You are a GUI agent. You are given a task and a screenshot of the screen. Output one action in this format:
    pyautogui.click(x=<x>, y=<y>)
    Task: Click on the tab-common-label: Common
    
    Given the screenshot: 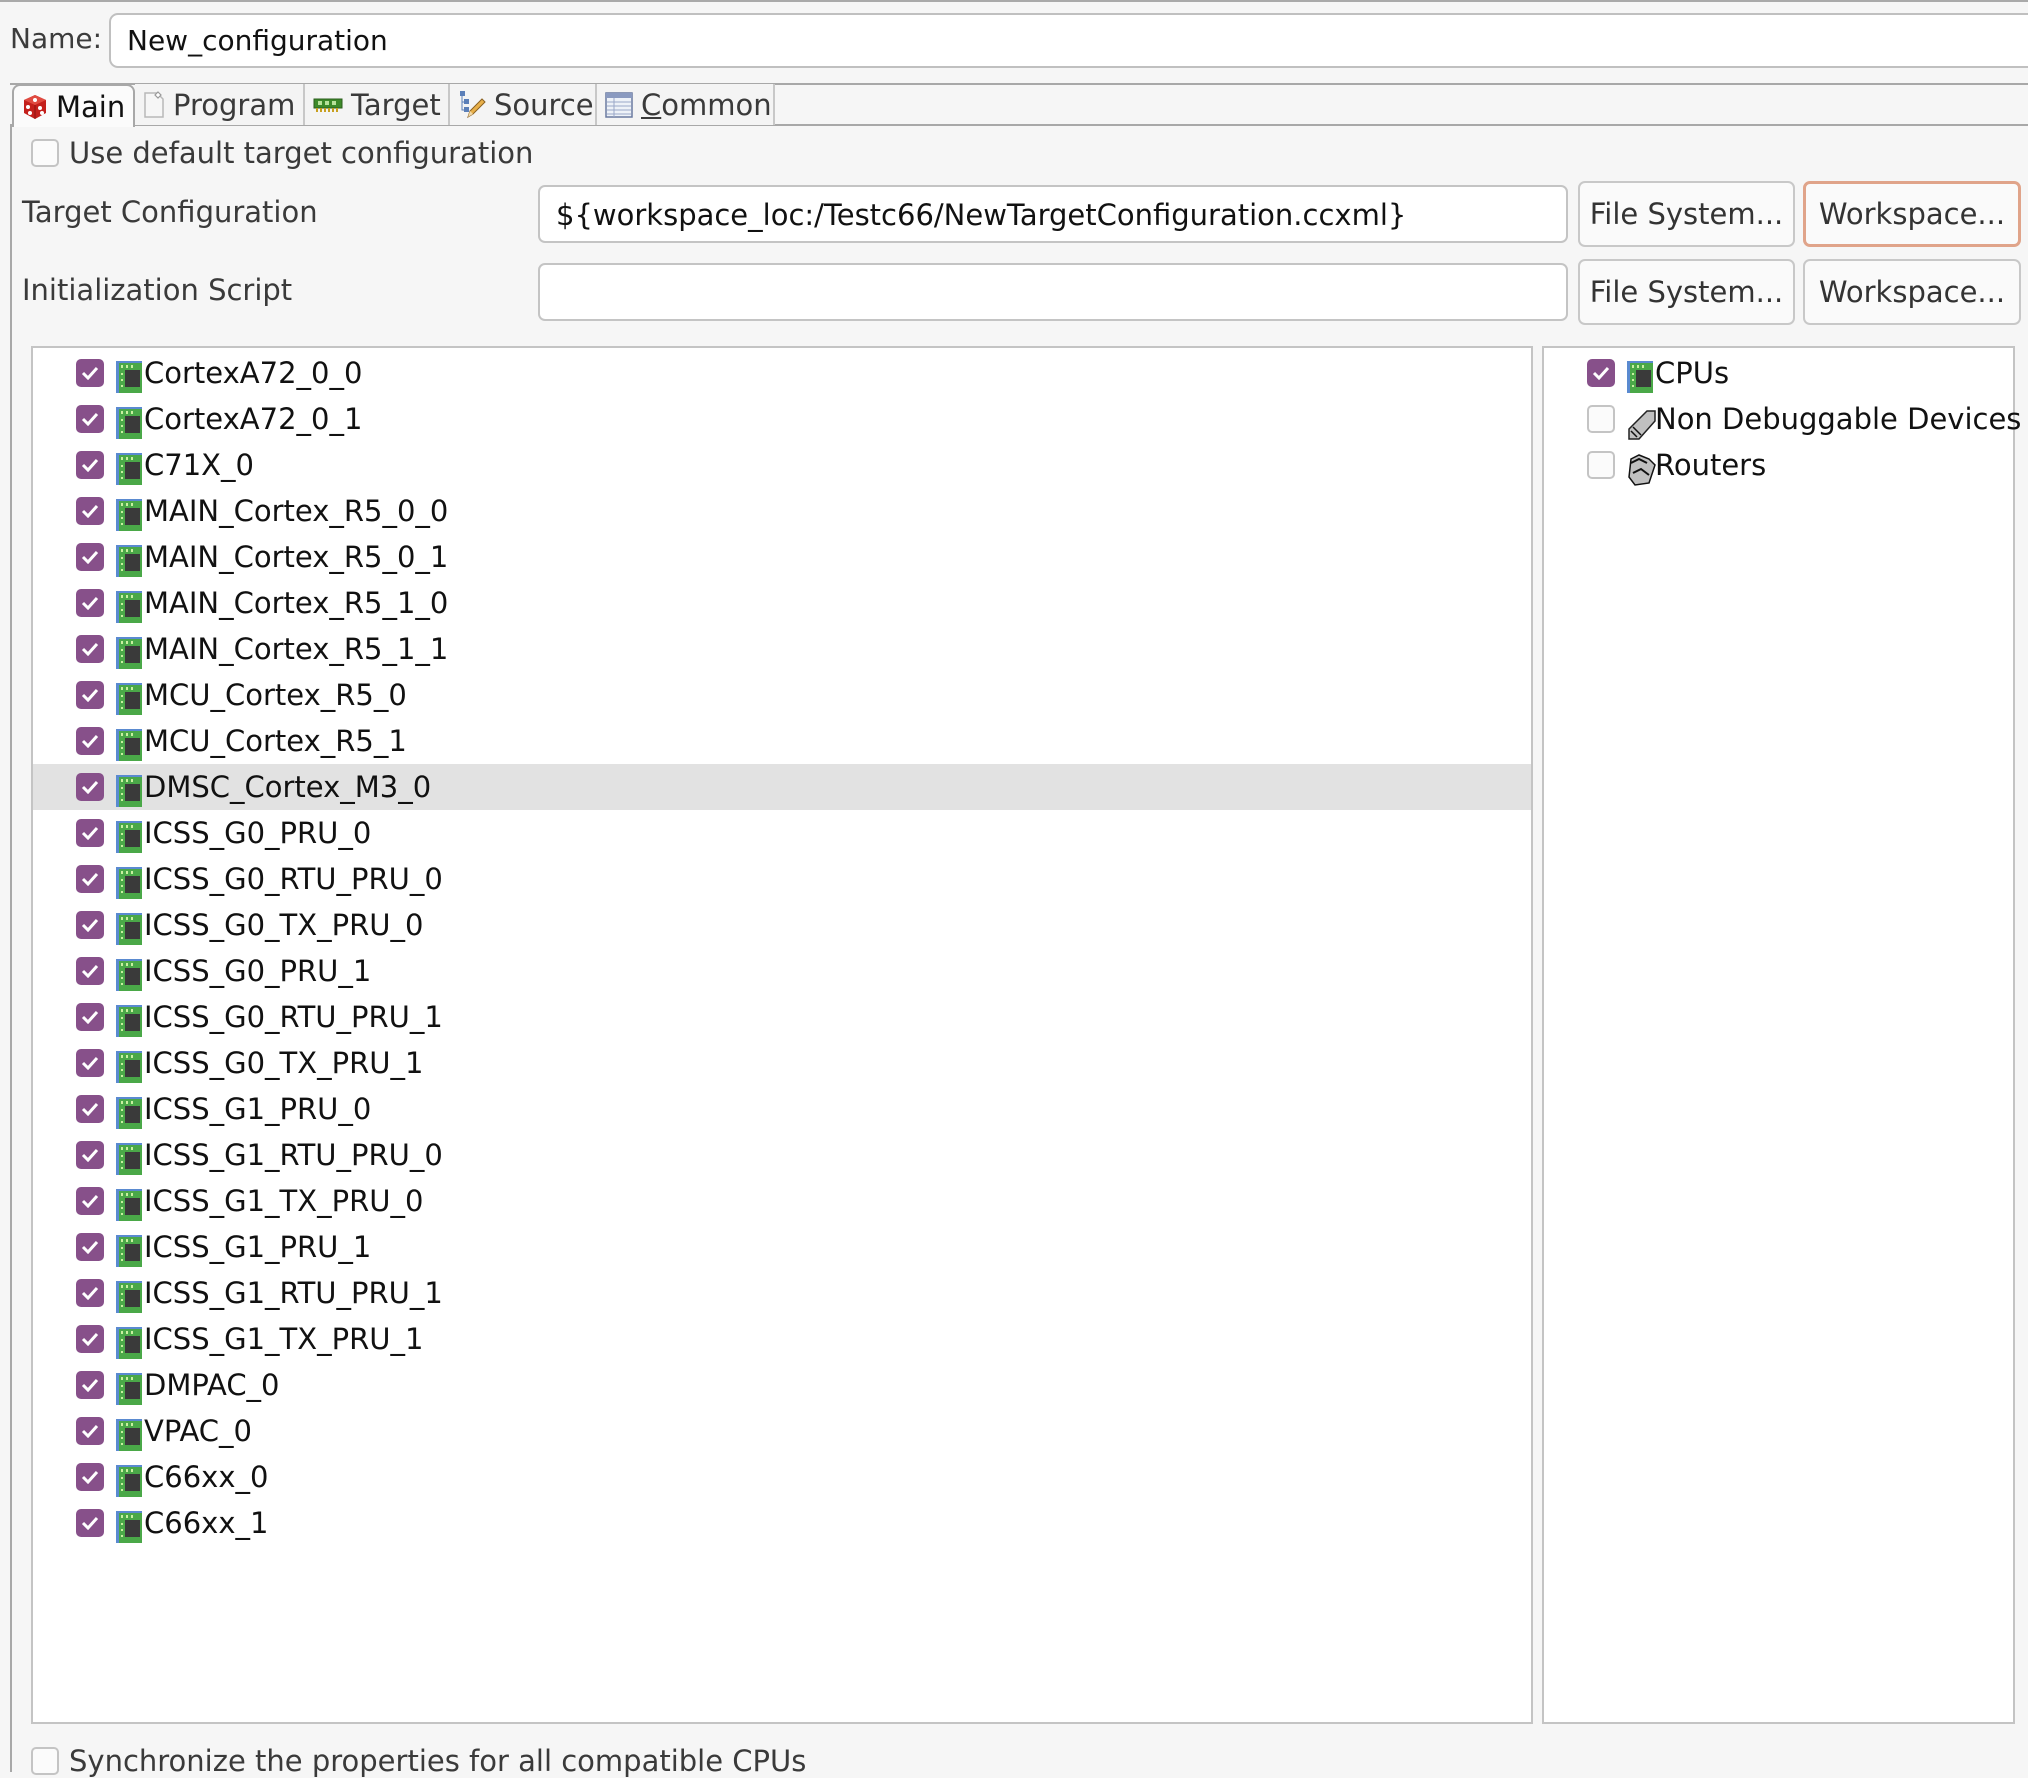 What is the action you would take?
    pyautogui.click(x=706, y=104)
    